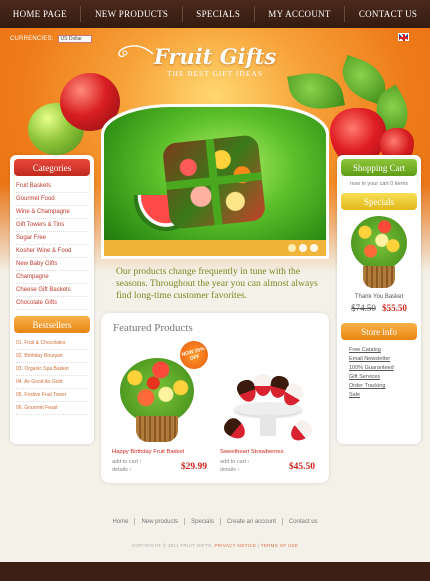  What do you see at coordinates (268, 425) in the screenshot?
I see `plate-stand` at bounding box center [268, 425].